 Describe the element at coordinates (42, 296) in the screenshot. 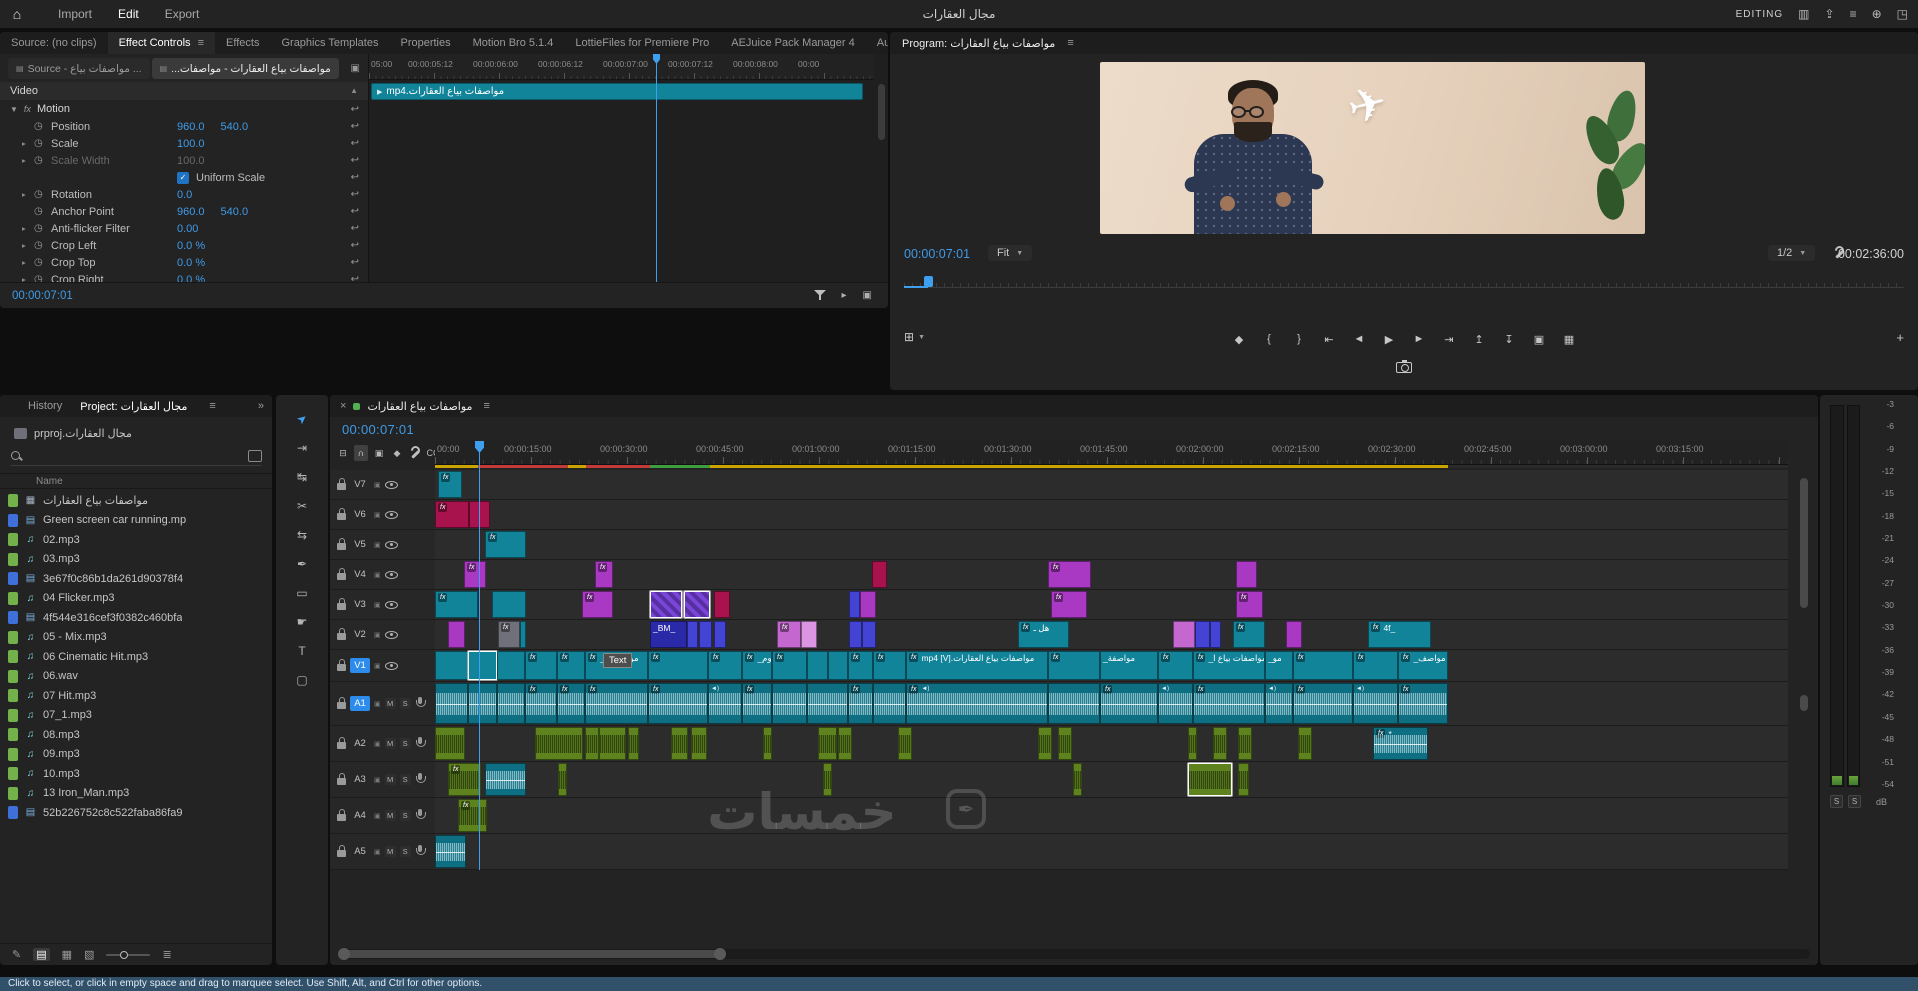

I see `current-timecode: 00:00:07:01` at that location.